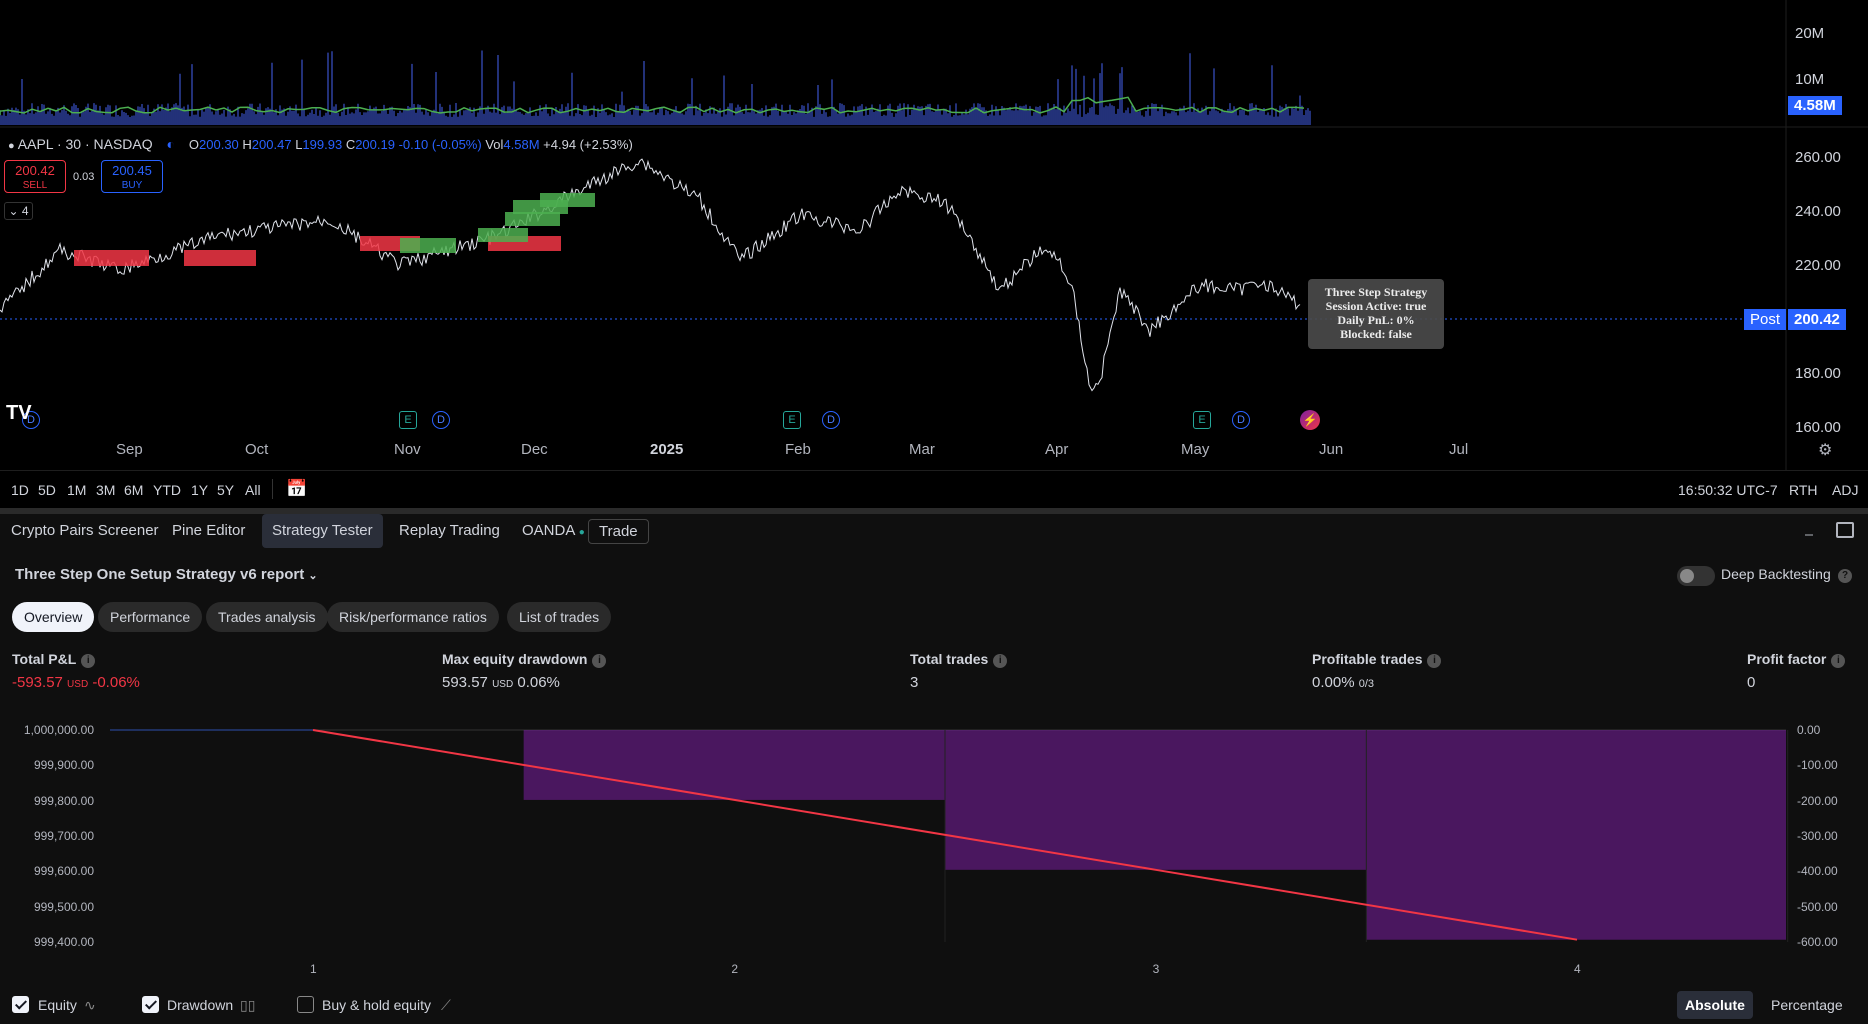  Describe the element at coordinates (63, 906) in the screenshot. I see `equity-axis-label: 999,500.00` at that location.